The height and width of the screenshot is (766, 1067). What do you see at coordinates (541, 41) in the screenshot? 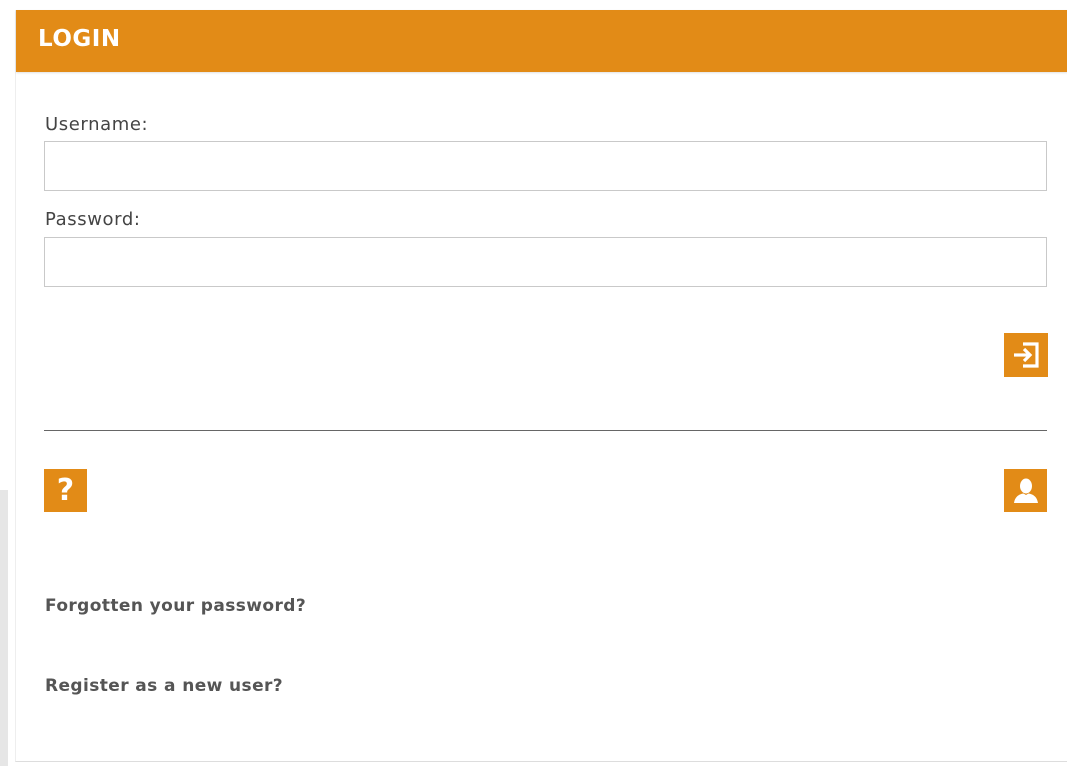
I see `login-header: LOGIN` at bounding box center [541, 41].